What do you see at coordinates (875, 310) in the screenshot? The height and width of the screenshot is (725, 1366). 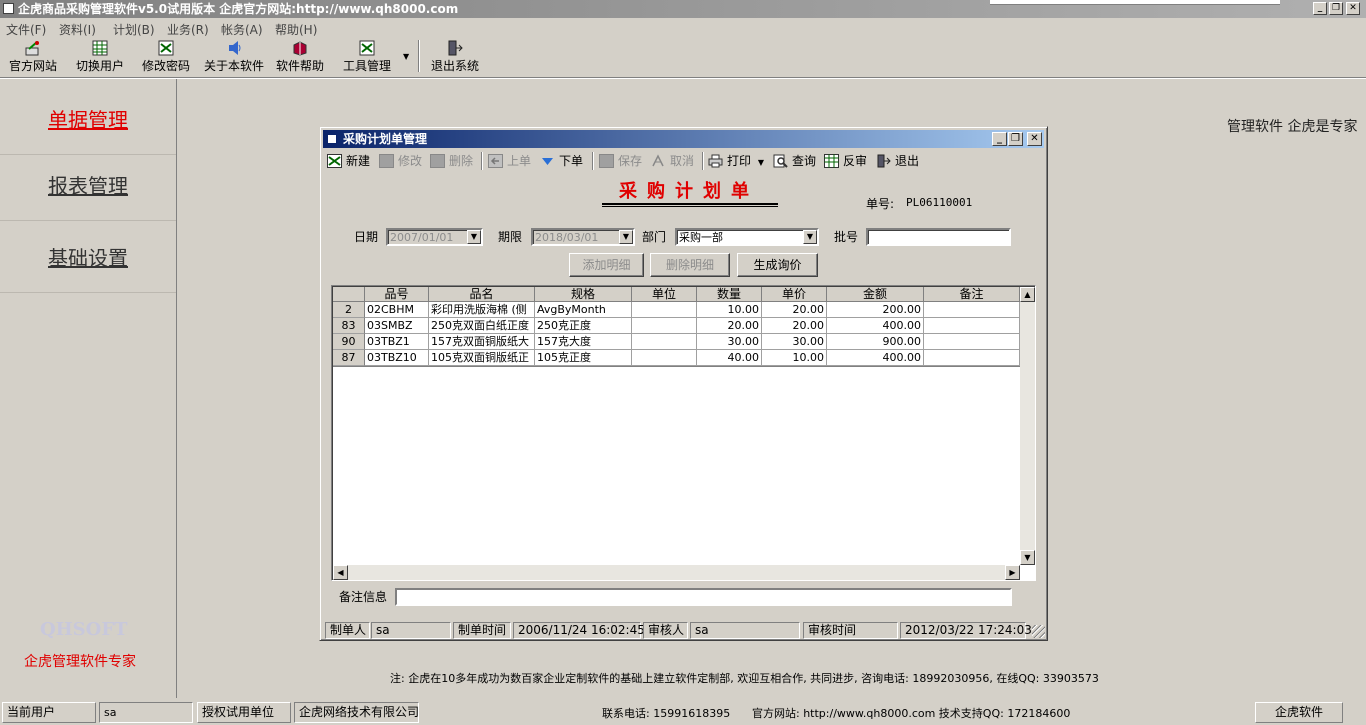 I see `cell-amount: 200.00` at bounding box center [875, 310].